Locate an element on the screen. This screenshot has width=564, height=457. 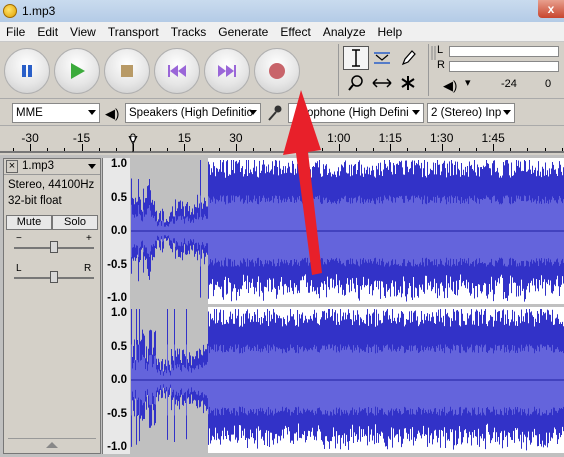
selection-tool-button is located at coordinates (356, 58).